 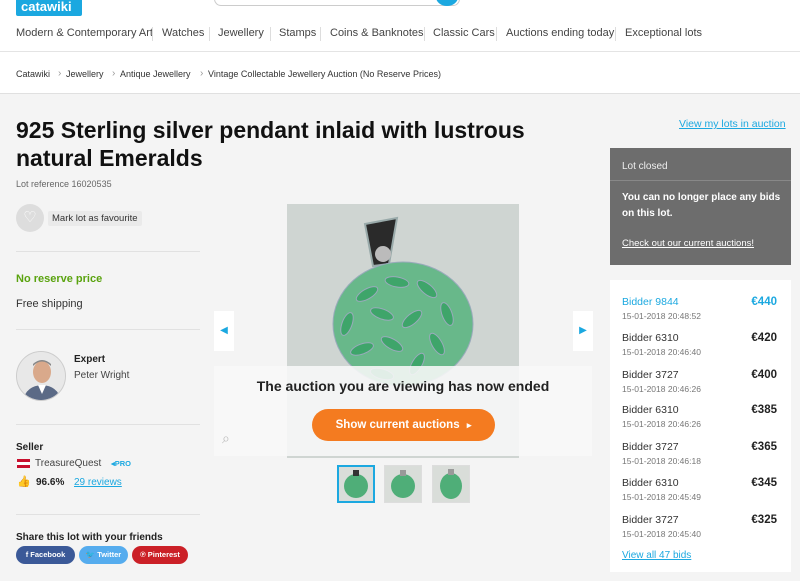 I want to click on bid-time: 15-01-2018 20:48:52, so click(x=661, y=316).